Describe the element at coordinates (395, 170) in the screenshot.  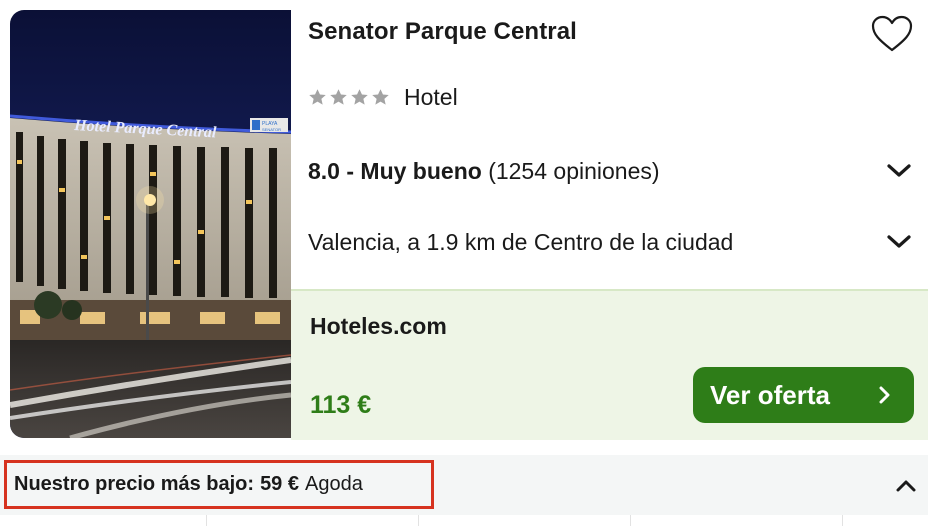
I see `rating-score: 8.0 - Muy bueno` at that location.